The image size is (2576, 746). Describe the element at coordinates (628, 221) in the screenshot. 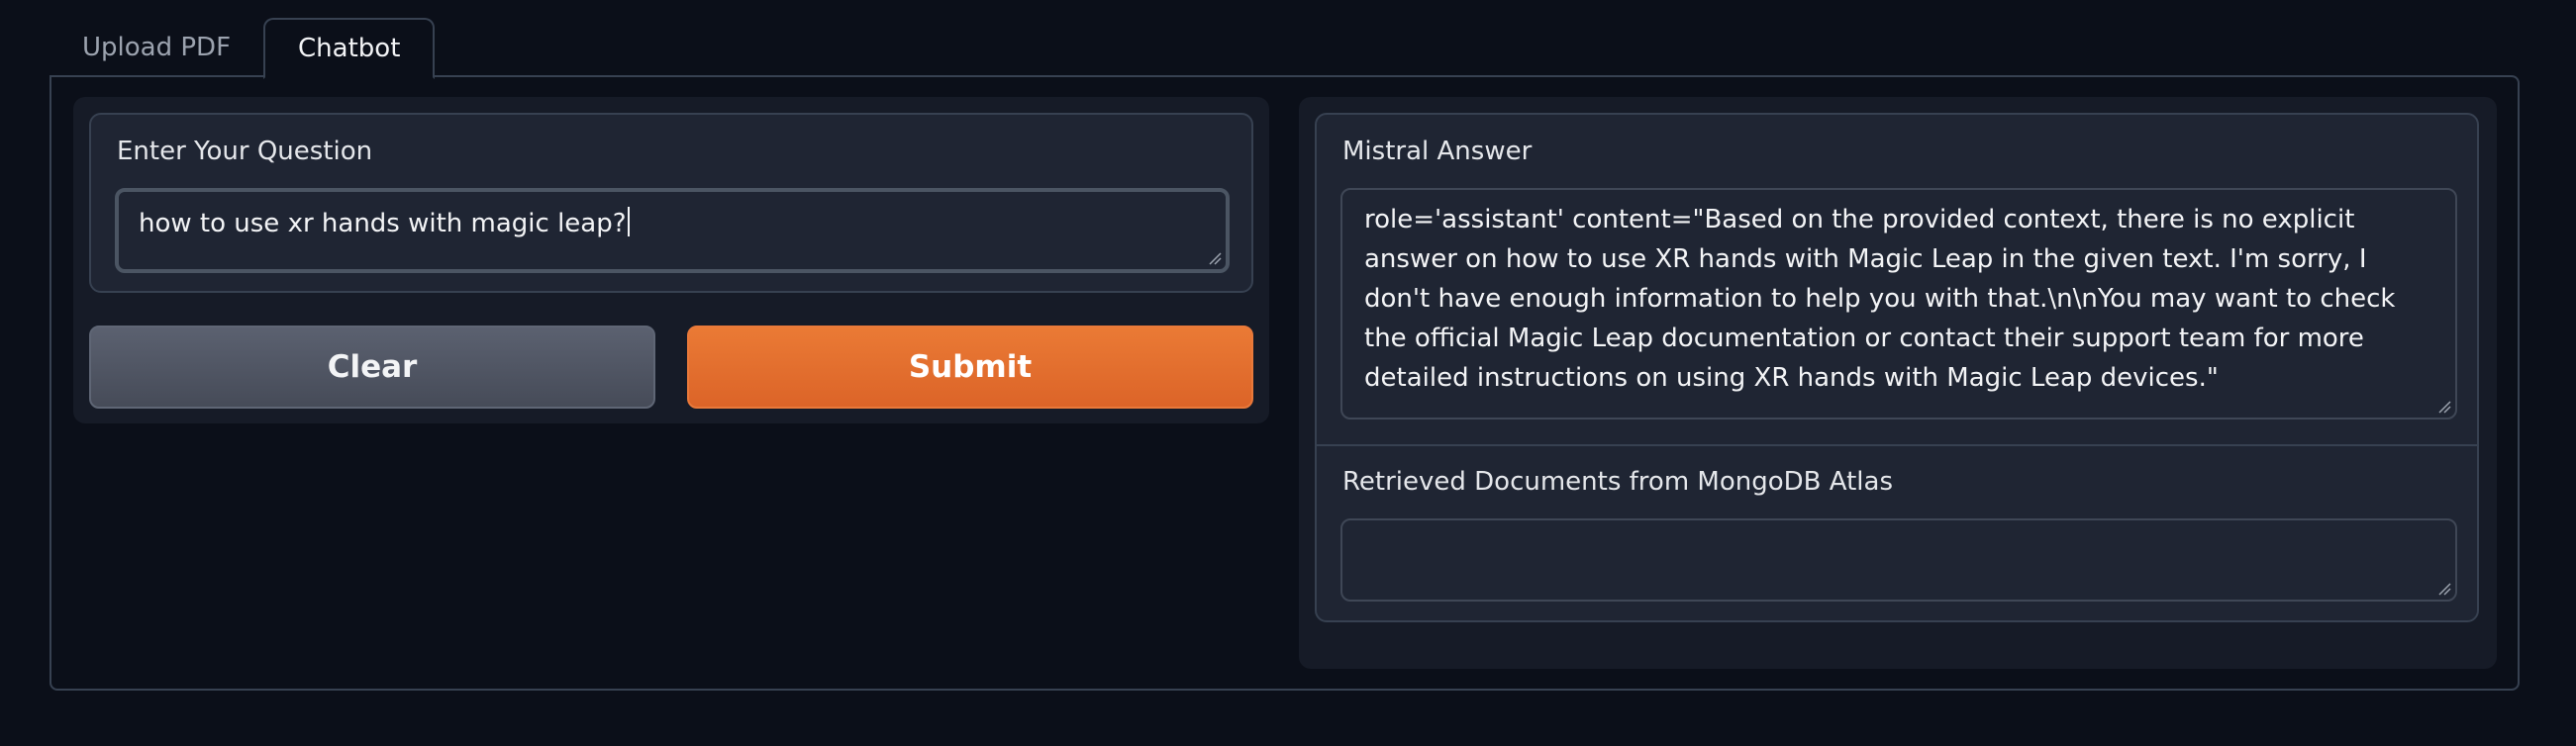

I see `text-caret` at that location.